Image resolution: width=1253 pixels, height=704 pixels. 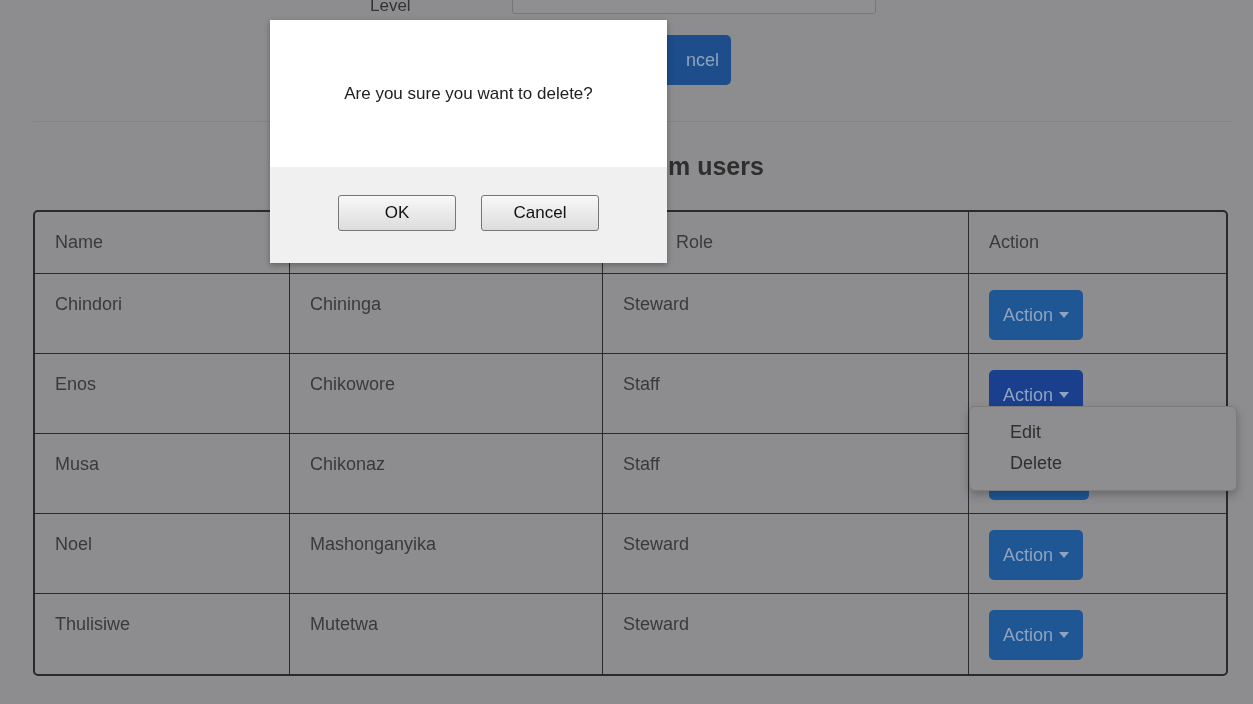 What do you see at coordinates (446, 634) in the screenshot?
I see `table-cell: Mutetwa` at bounding box center [446, 634].